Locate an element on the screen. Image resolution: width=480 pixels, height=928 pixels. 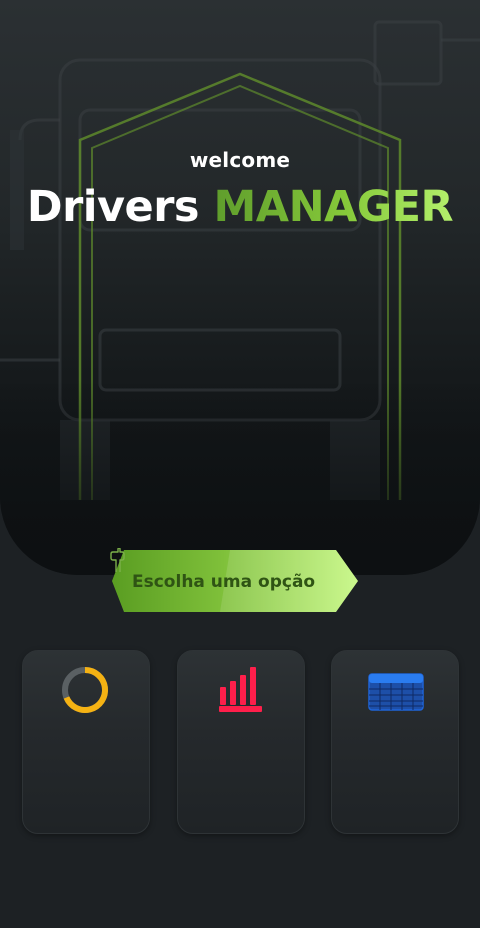
choose-option-button: Escolha uma opção is located at coordinates (235, 581).